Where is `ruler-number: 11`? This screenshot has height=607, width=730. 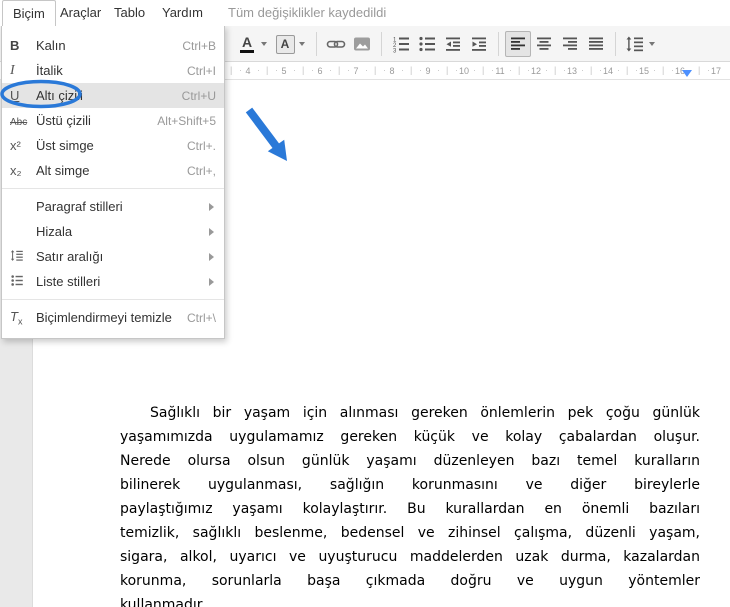 ruler-number: 11 is located at coordinates (500, 71).